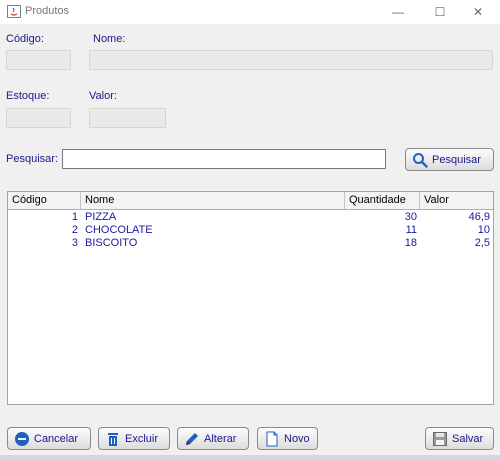 This screenshot has width=500, height=459. I want to click on cell-quantidade: 30, so click(410, 217).